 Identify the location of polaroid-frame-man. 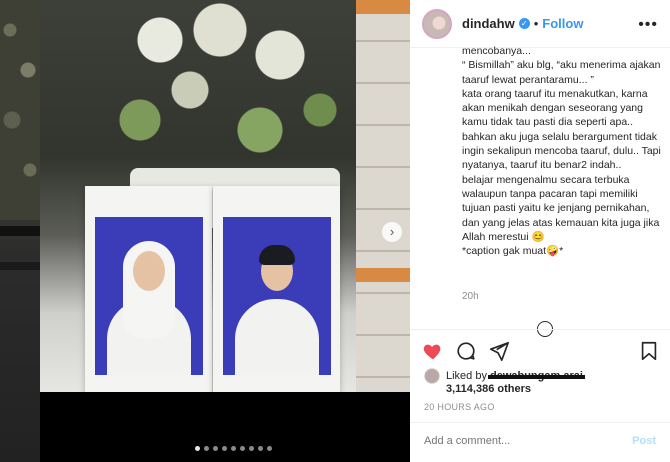
(276, 289).